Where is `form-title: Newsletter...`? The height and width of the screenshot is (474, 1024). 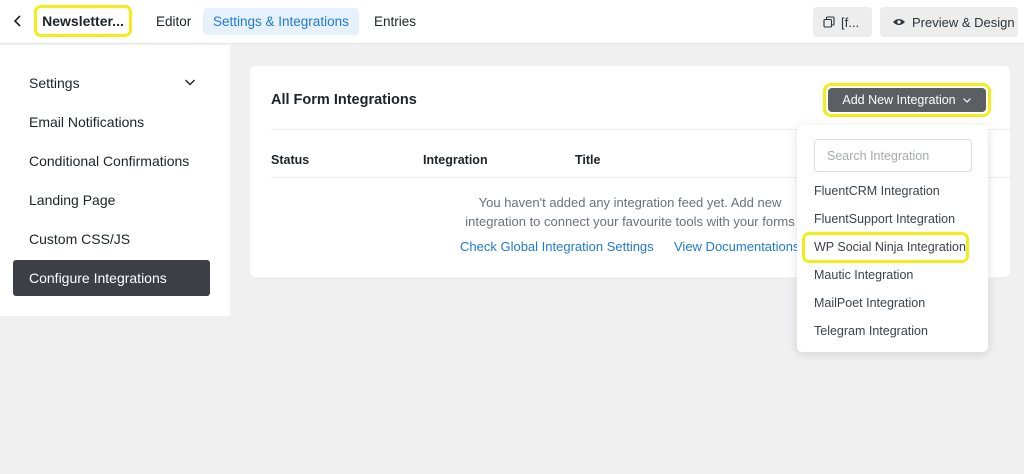
form-title: Newsletter... is located at coordinates (83, 21).